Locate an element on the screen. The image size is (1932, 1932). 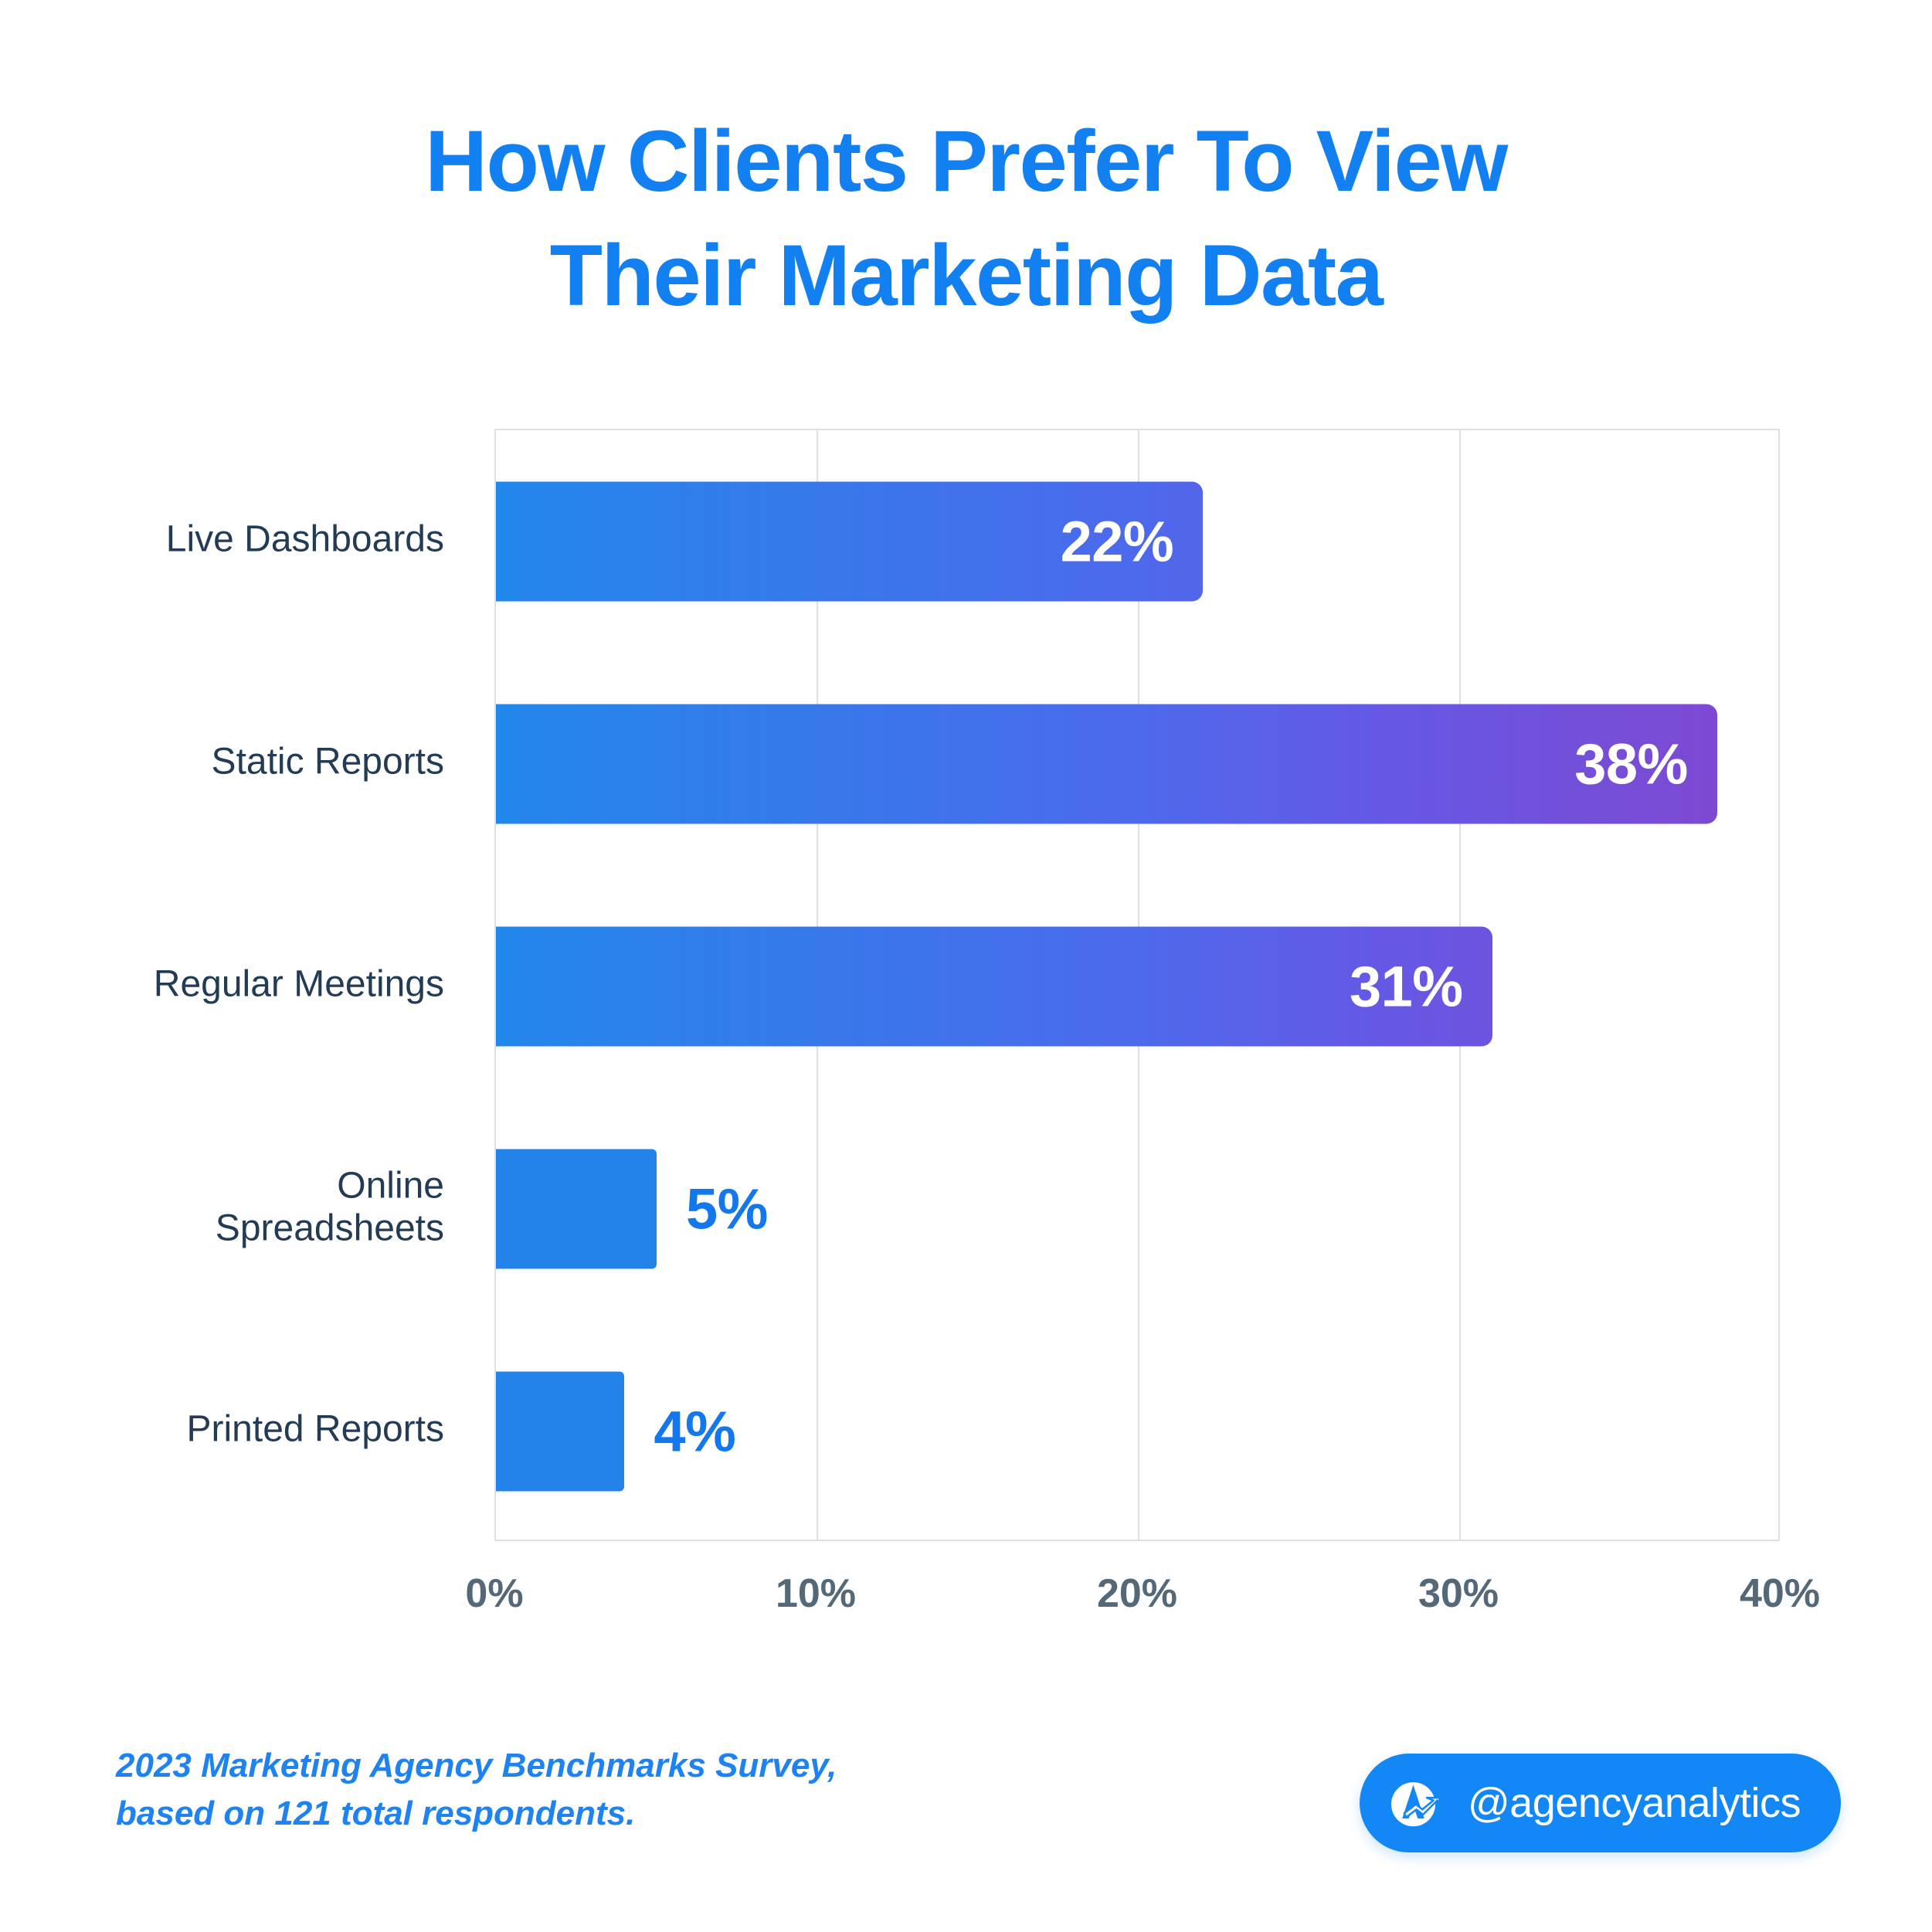
bar: 31% is located at coordinates (994, 986).